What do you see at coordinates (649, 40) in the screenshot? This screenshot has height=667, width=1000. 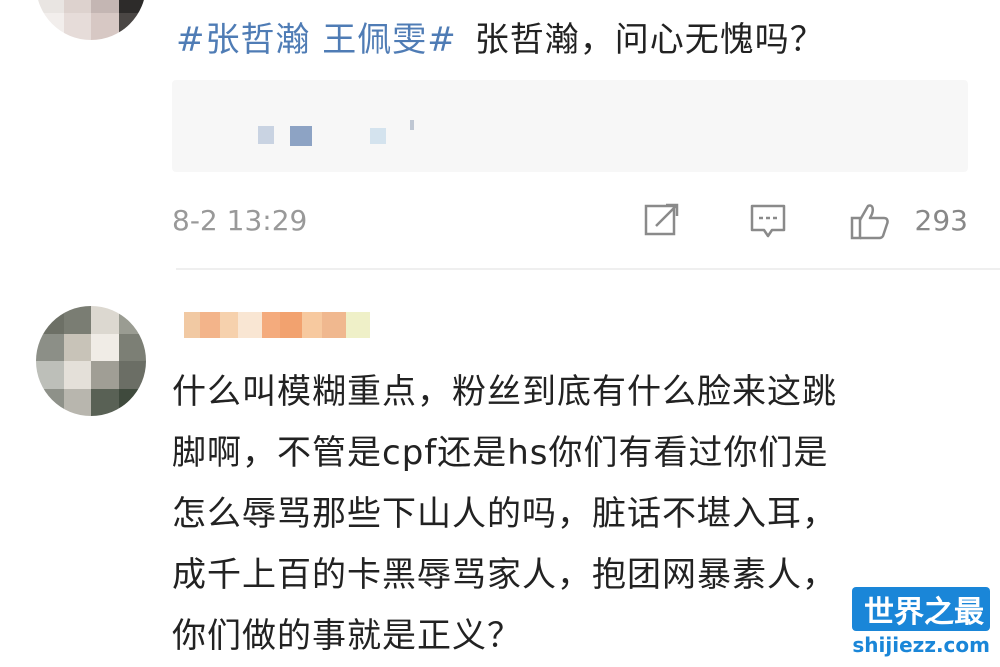 I see `post-text: 张哲瀚，问心无愧吗？` at bounding box center [649, 40].